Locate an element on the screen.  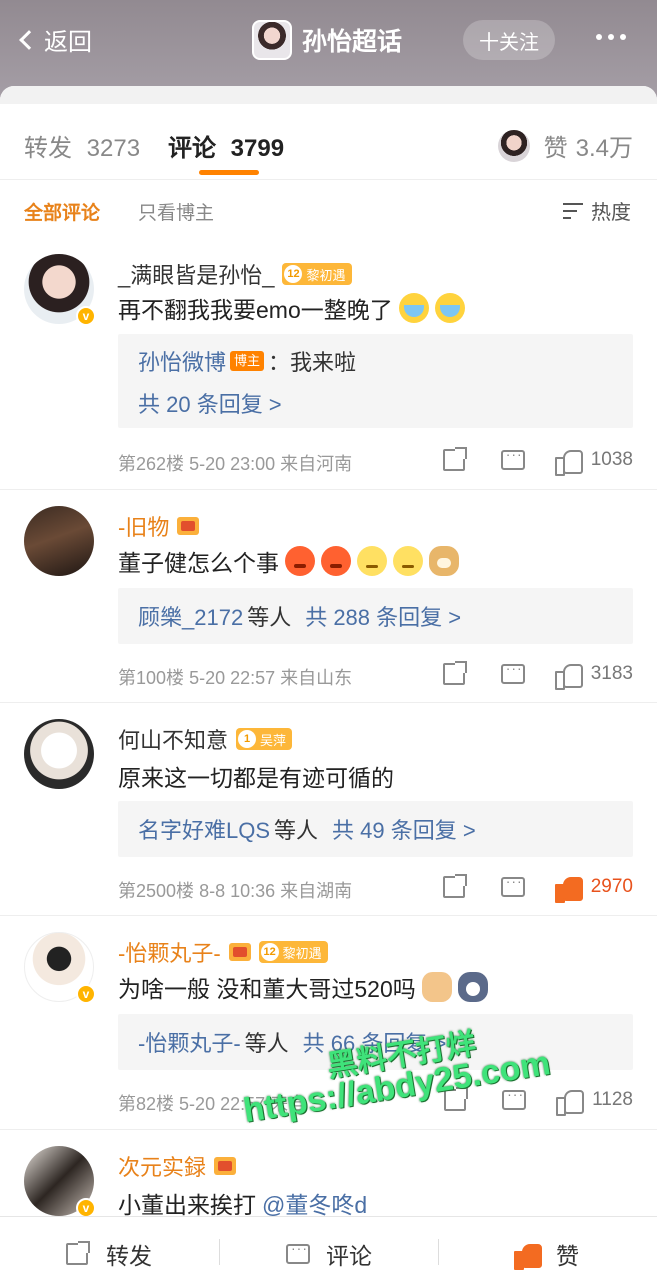
doge-emoji-icon is located at coordinates (444, 561).